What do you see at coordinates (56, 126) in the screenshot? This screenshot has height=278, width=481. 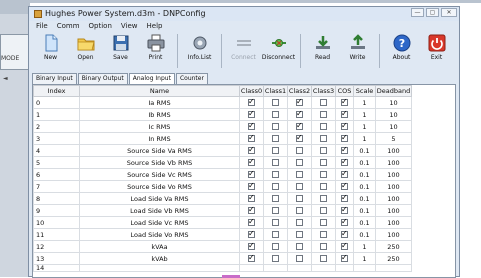 I see `cell-index: 2` at bounding box center [56, 126].